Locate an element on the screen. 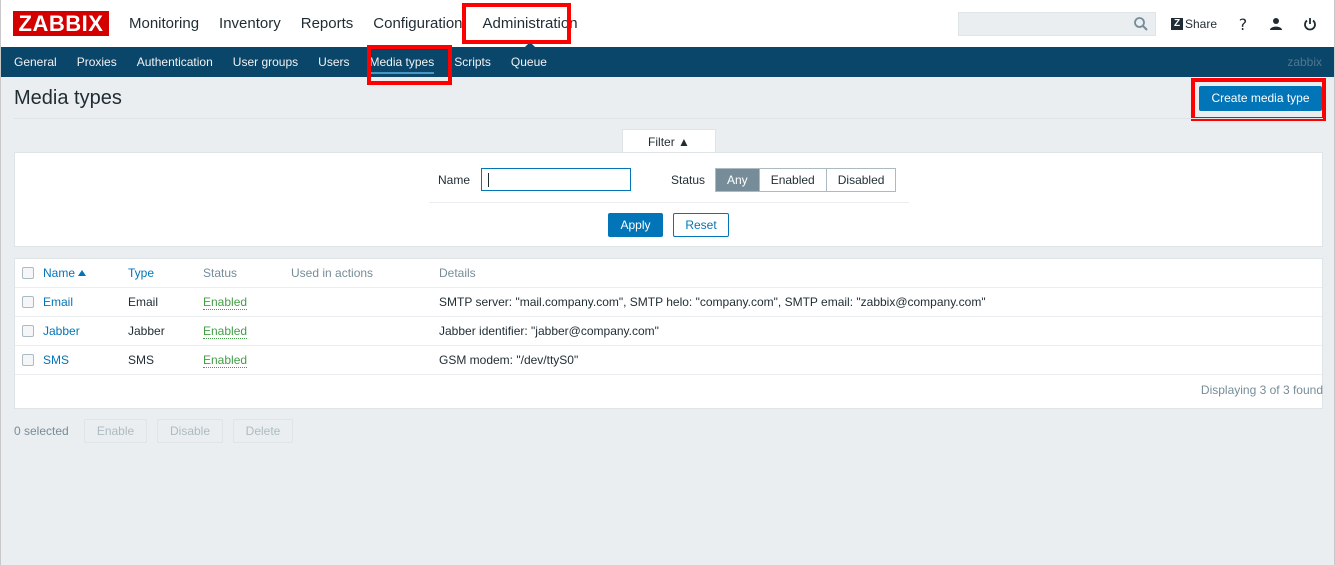  media-type-type: SMS is located at coordinates (141, 360).